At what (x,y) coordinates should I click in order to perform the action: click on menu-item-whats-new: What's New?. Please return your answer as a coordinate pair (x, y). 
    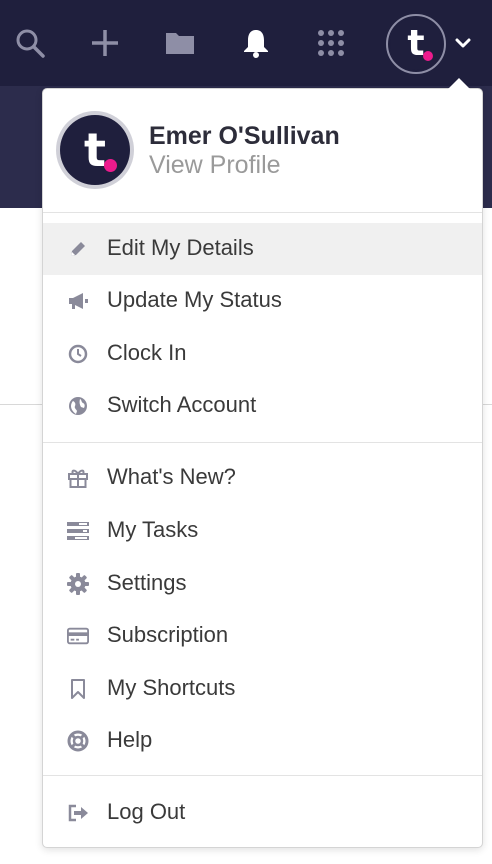
    Looking at the image, I should click on (262, 478).